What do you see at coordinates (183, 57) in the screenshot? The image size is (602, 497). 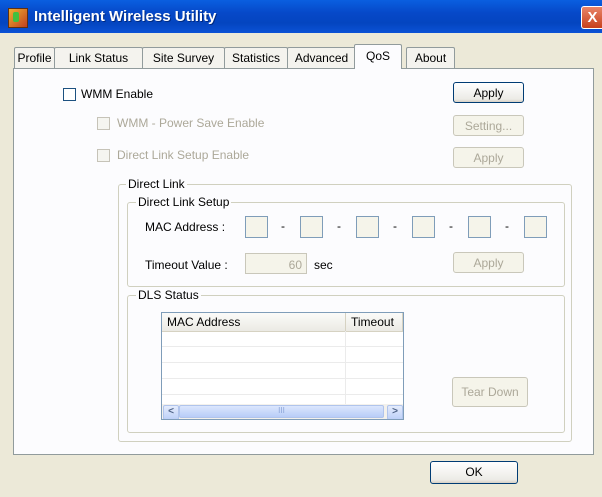 I see `tab-site-survey: Site Survey` at bounding box center [183, 57].